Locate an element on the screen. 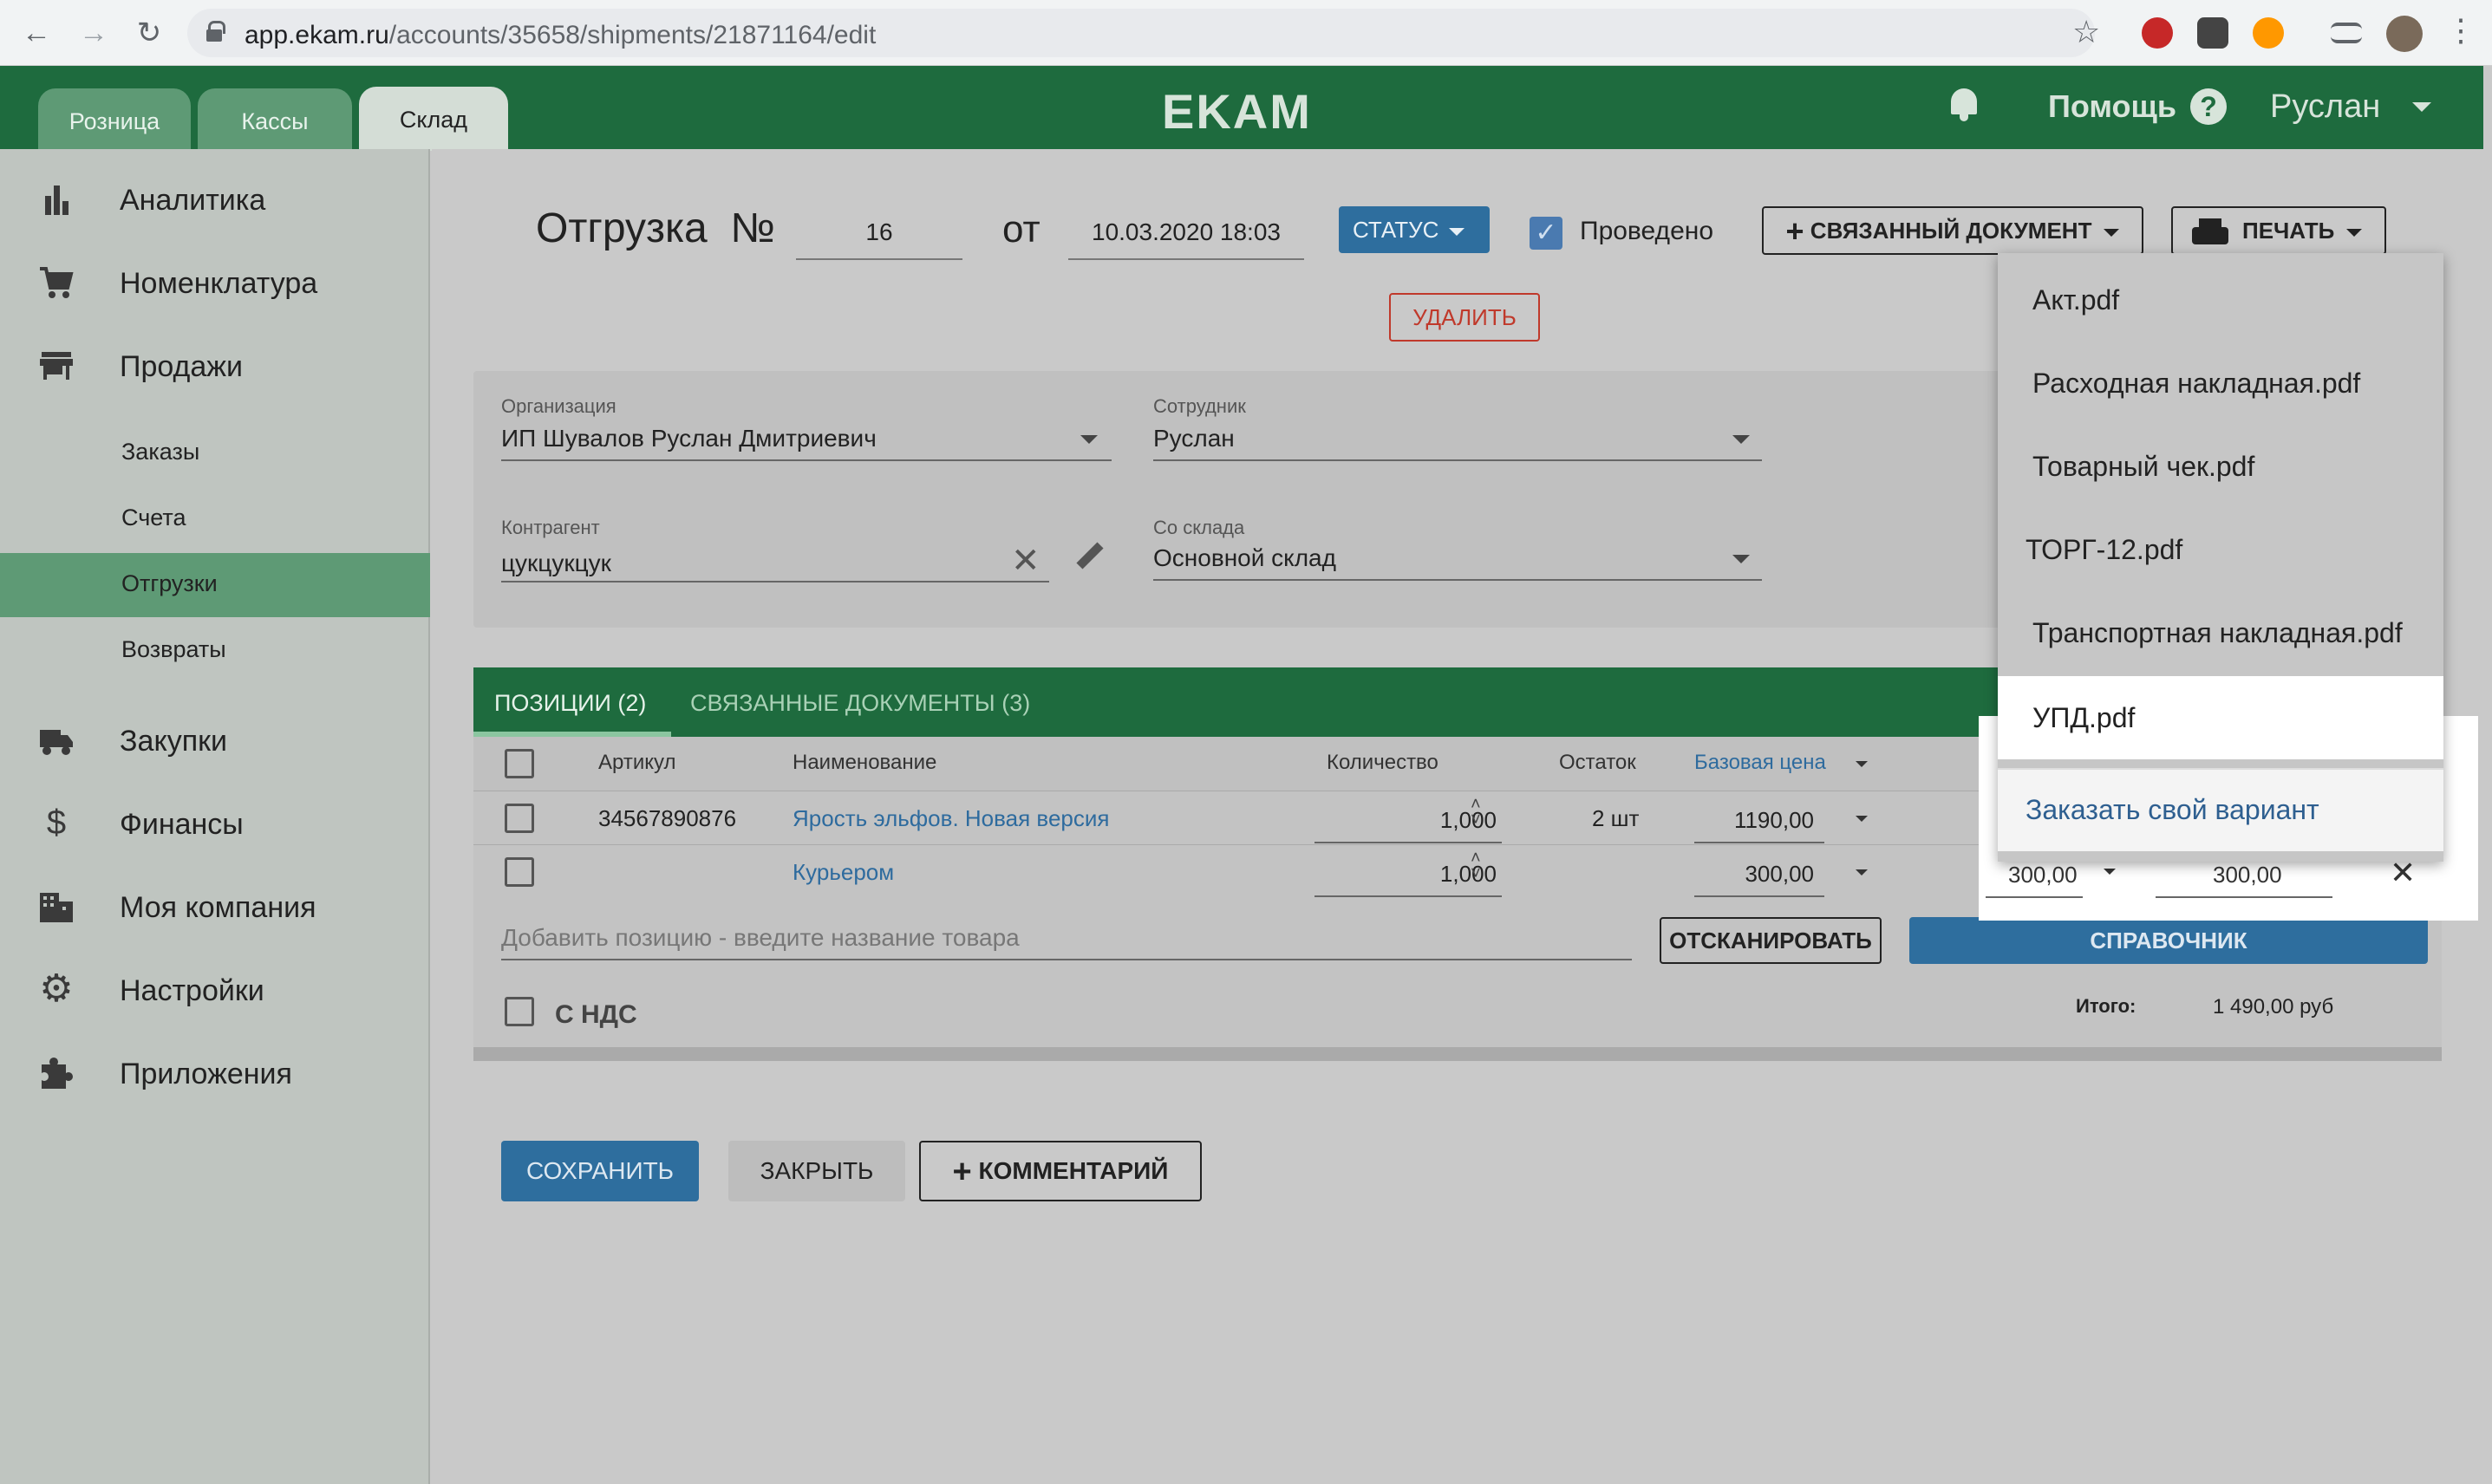 The image size is (2492, 1484). scan-button: ОТСКАНИРОВАТЬ is located at coordinates (1771, 940).